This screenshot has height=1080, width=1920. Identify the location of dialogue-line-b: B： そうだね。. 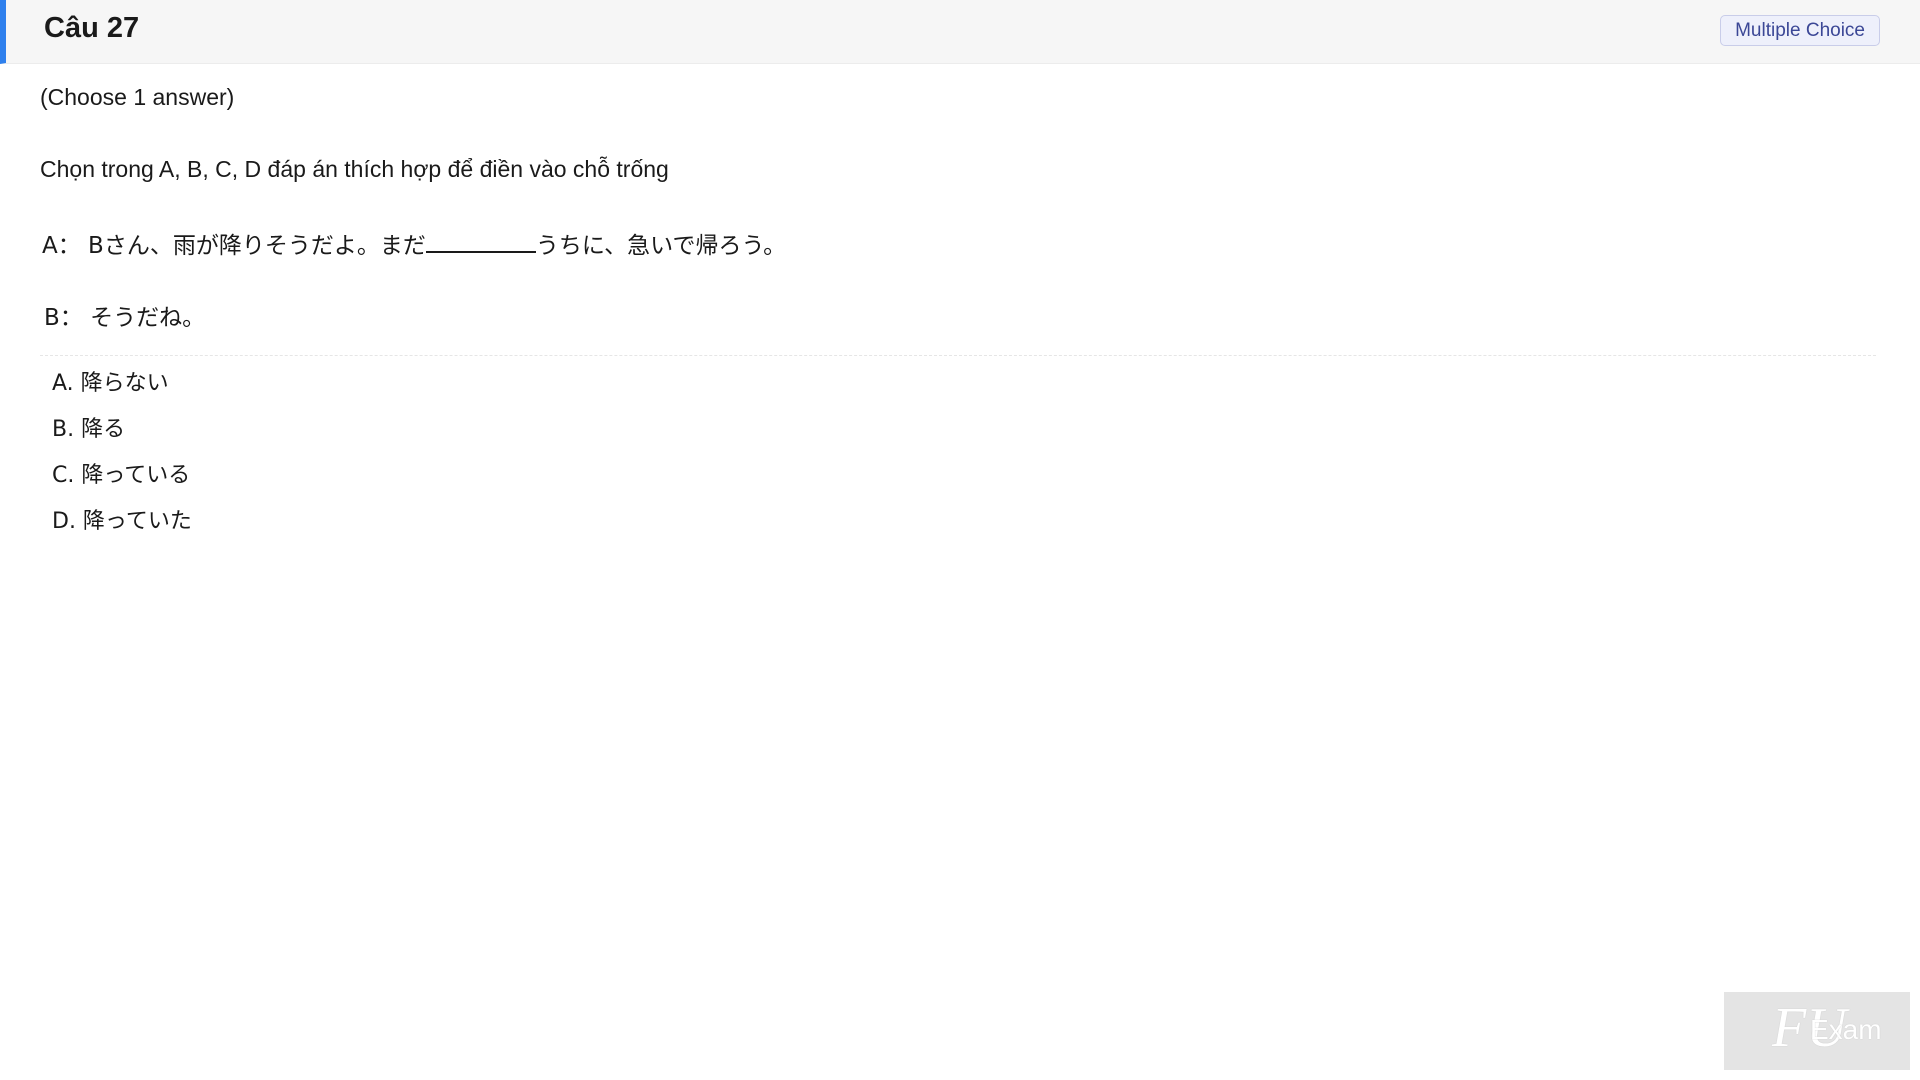
(125, 318).